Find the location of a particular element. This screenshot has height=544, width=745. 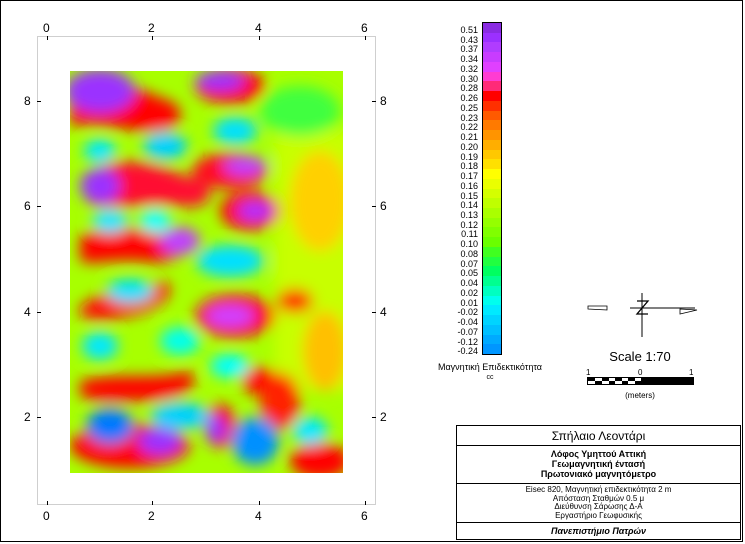

y-tick-label-left: 8 is located at coordinates (27, 101).